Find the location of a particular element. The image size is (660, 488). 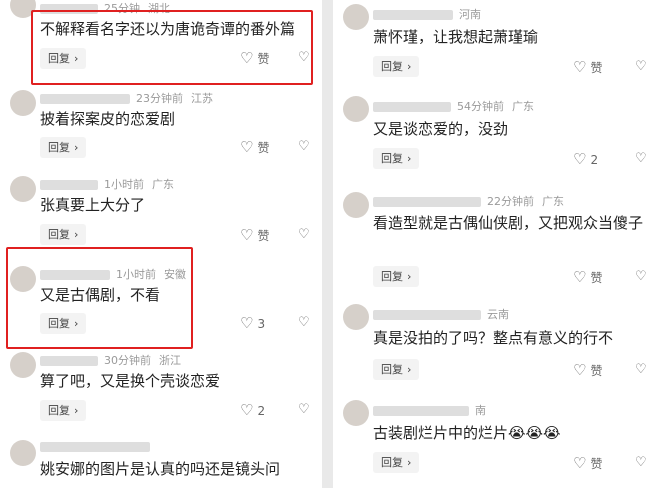

comment-item: 河南 萧怀瑾，让我想起萧瑾瑜 回复 › ♡ 赞 ♡ is located at coordinates (496, 43).